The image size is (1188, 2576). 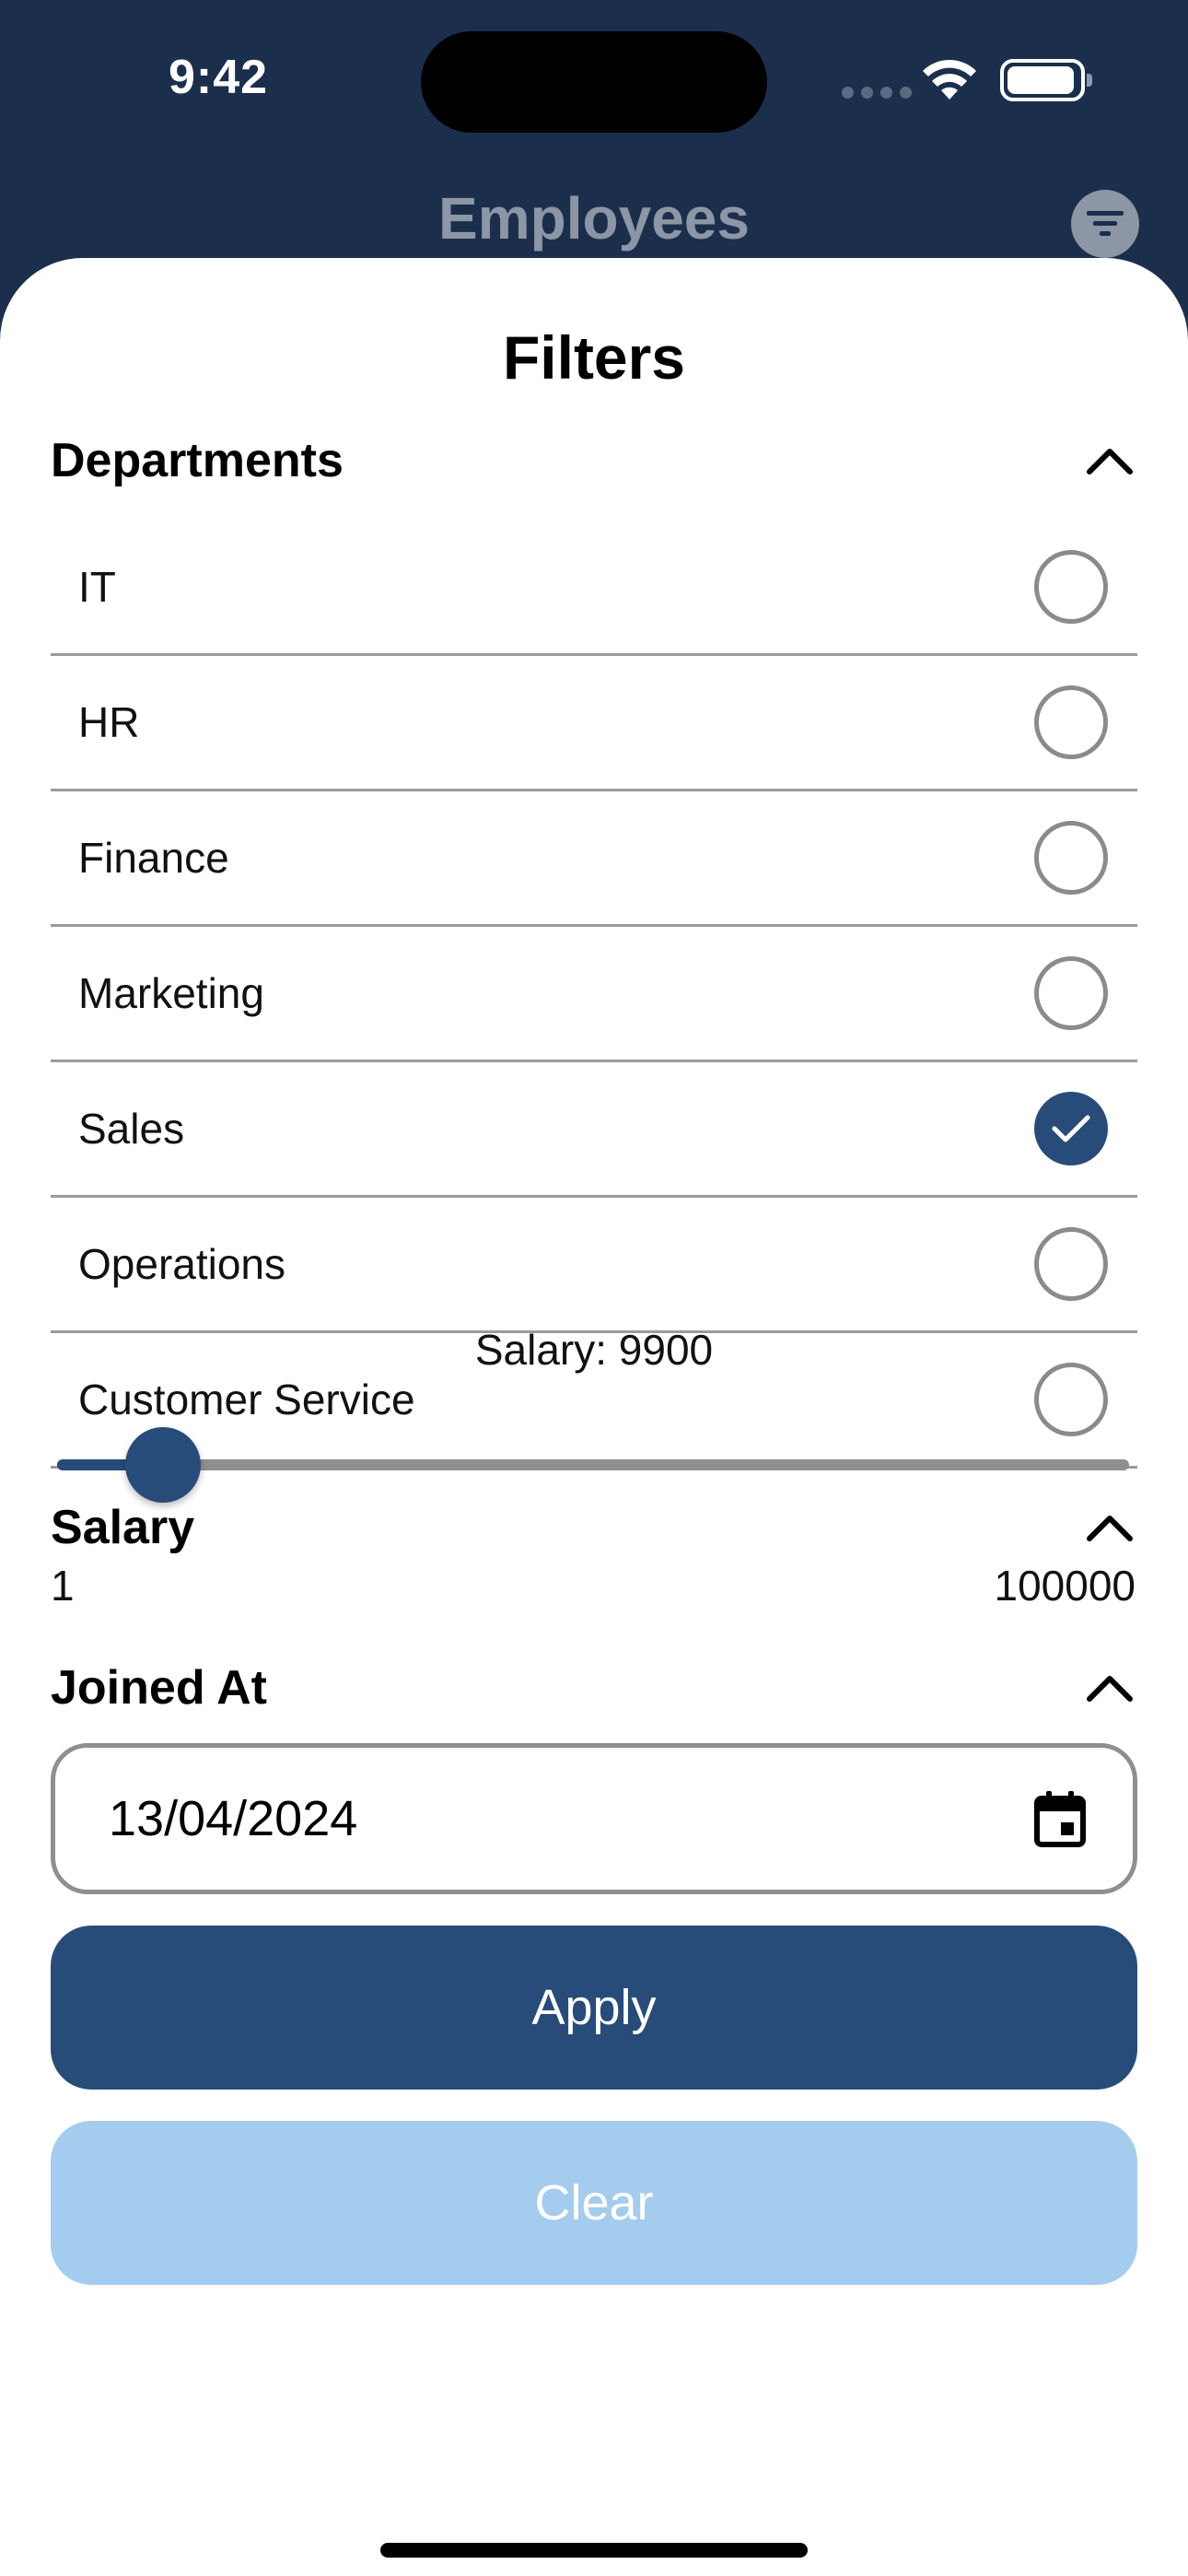 What do you see at coordinates (594, 2008) in the screenshot?
I see `apply-button: Apply` at bounding box center [594, 2008].